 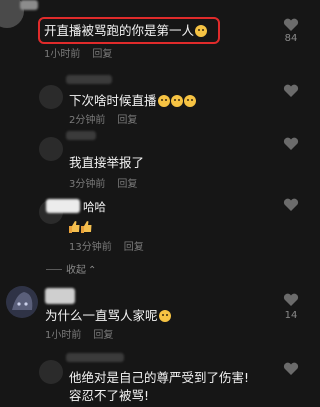 I want to click on chevron-up-icon: ⌃, so click(x=92, y=270).